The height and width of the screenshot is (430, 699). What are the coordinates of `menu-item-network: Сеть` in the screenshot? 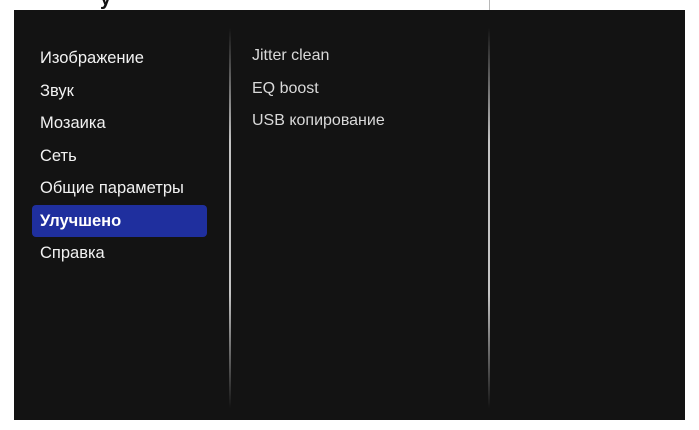 It's located at (119, 156).